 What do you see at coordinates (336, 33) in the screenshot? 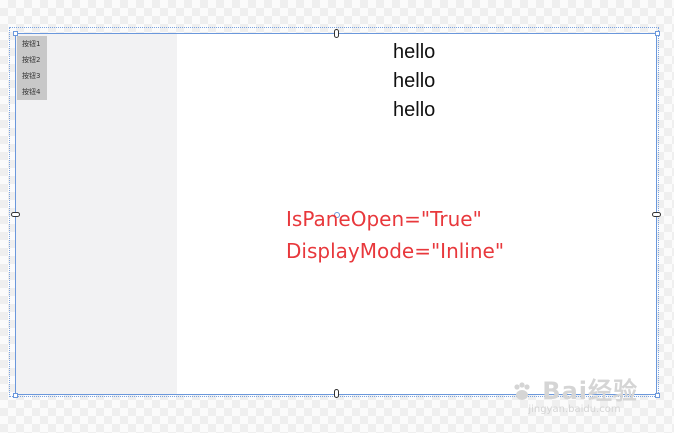
I see `resize-handle-top` at bounding box center [336, 33].